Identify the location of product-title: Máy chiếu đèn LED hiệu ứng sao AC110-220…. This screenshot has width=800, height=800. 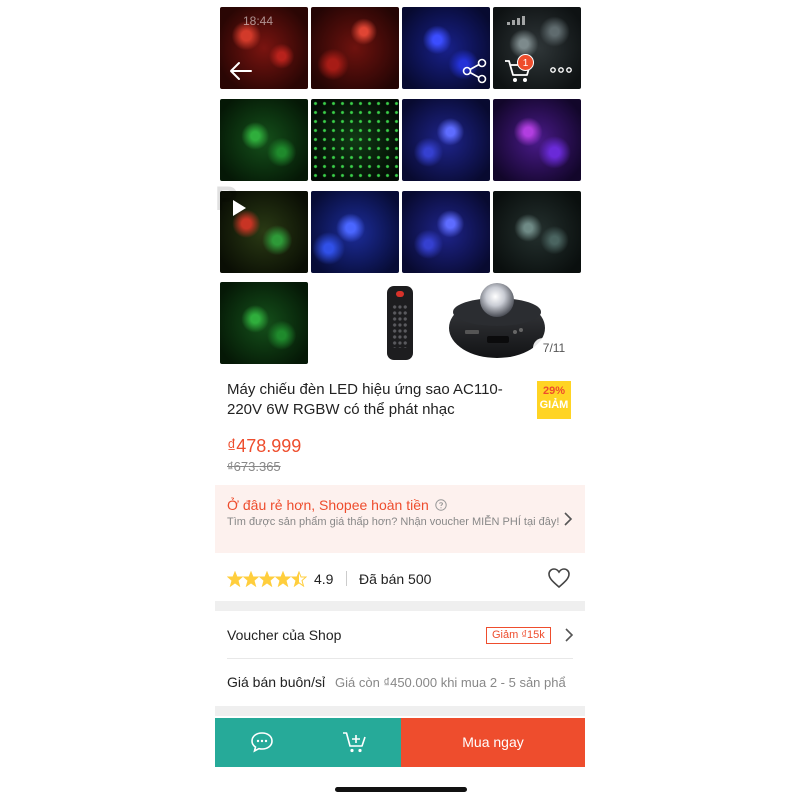
(365, 399).